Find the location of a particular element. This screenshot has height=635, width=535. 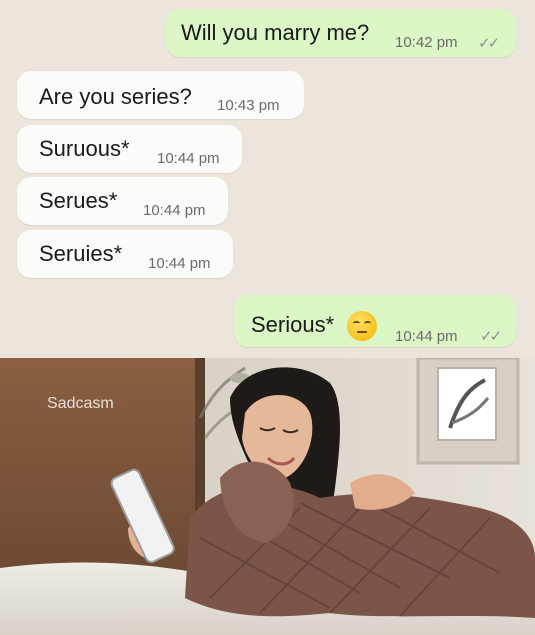

message-bubble-incoming: Suruous* 10:44 pm is located at coordinates (129, 149).